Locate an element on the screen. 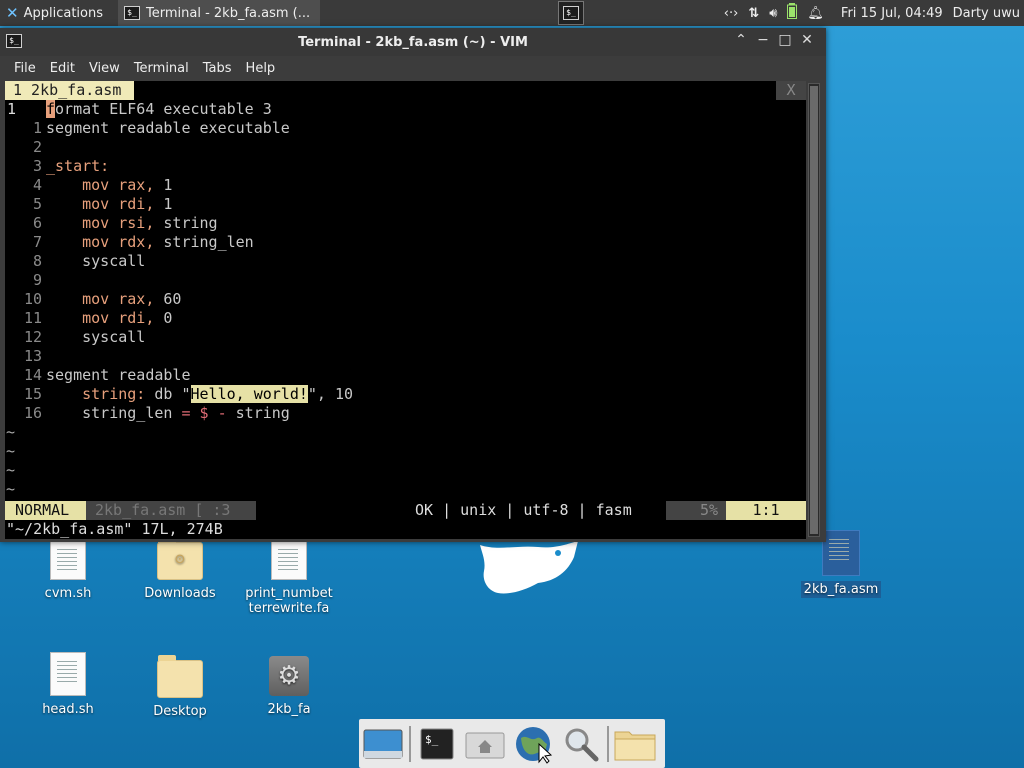  desktop-icon-label: Downloads is located at coordinates (180, 593).